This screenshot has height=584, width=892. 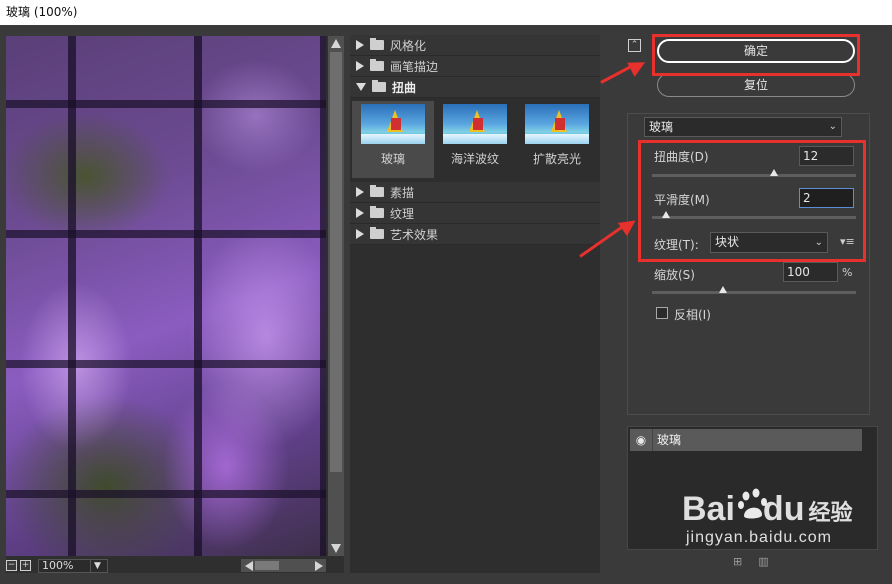 I want to click on scale-slider-thumb, so click(x=723, y=289).